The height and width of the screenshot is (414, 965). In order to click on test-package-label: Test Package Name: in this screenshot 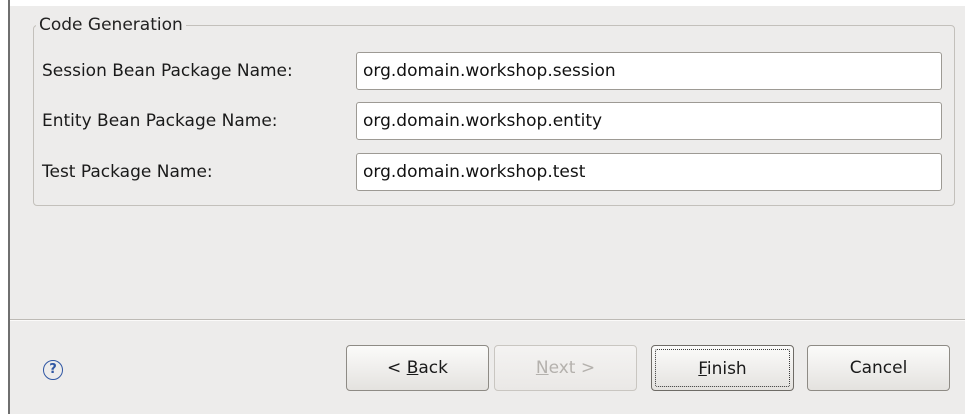, I will do `click(127, 172)`.